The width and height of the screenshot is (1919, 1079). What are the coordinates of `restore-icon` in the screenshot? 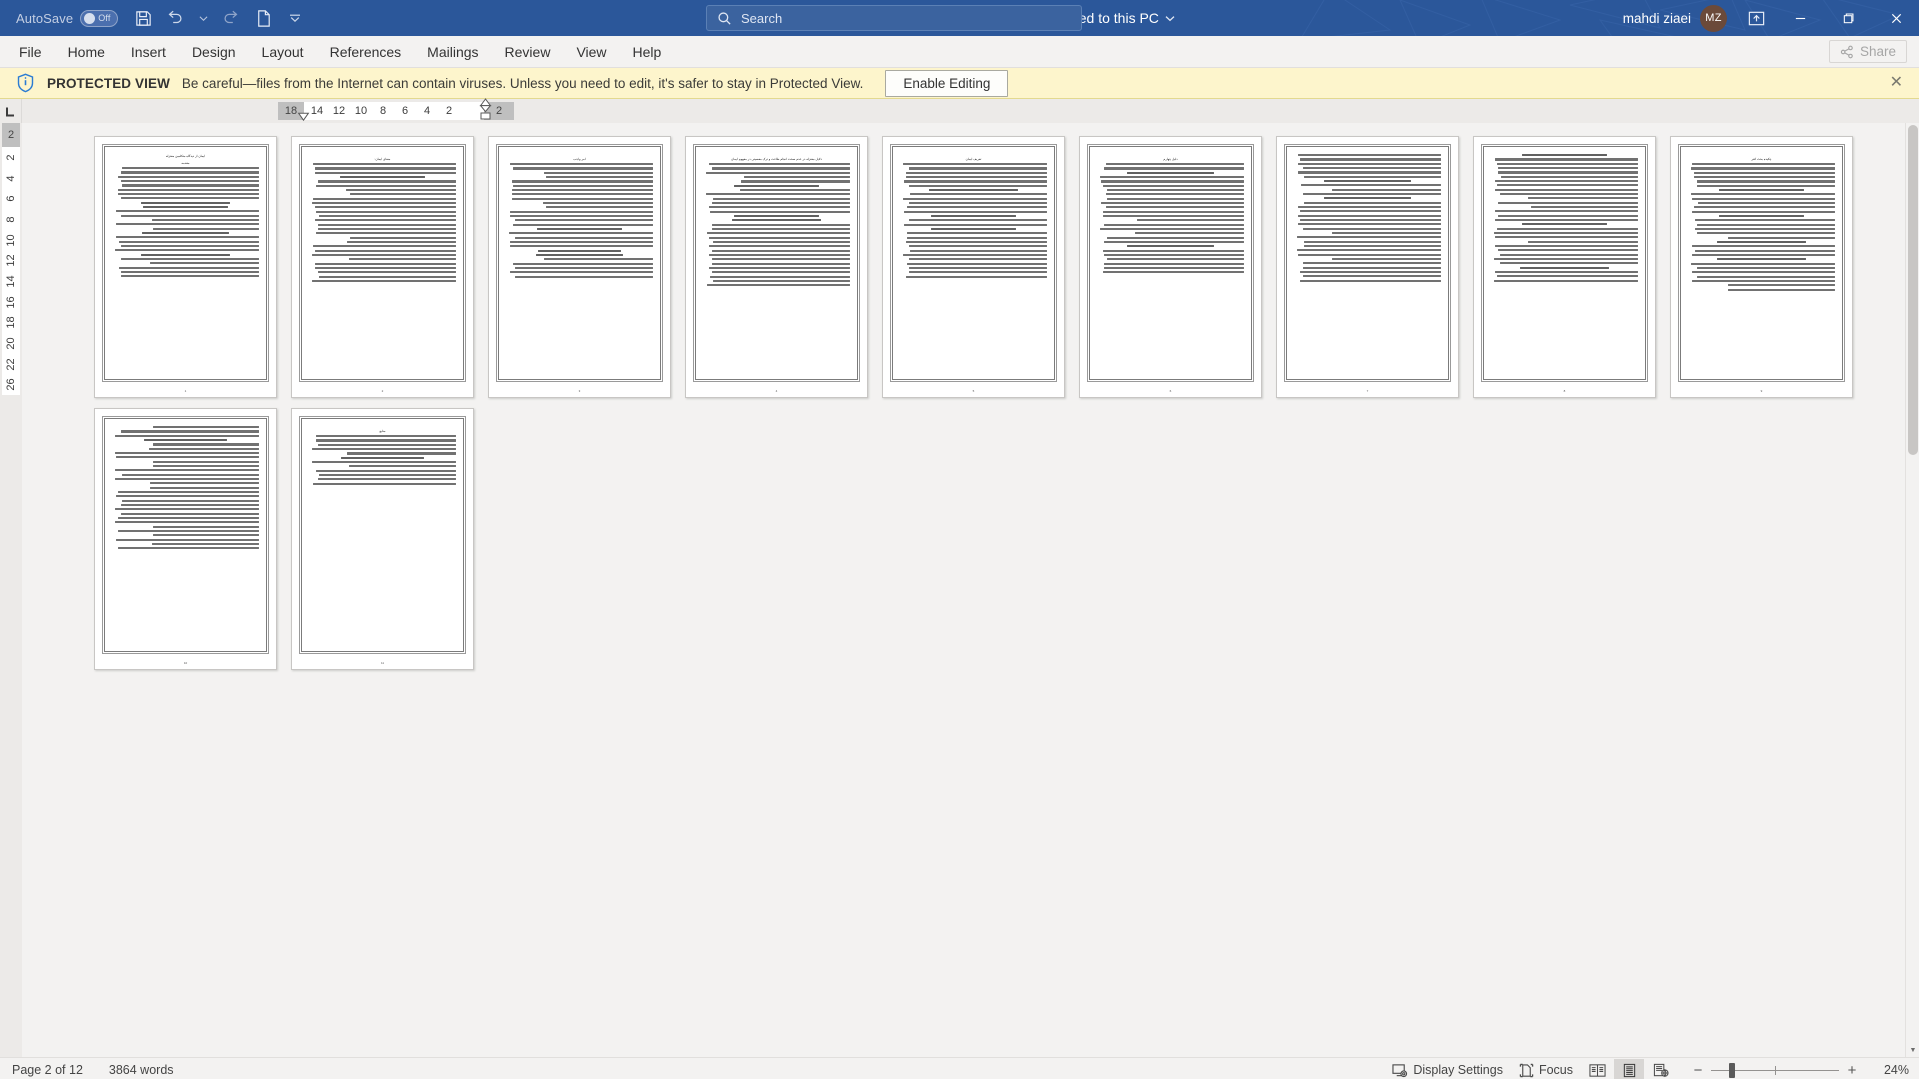 It's located at (1848, 18).